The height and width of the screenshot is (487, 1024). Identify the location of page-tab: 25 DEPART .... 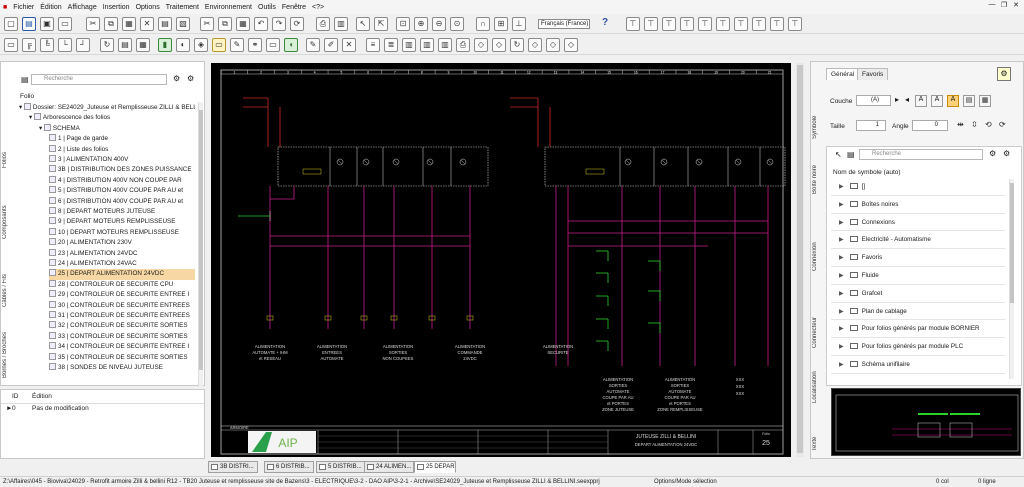
(435, 467).